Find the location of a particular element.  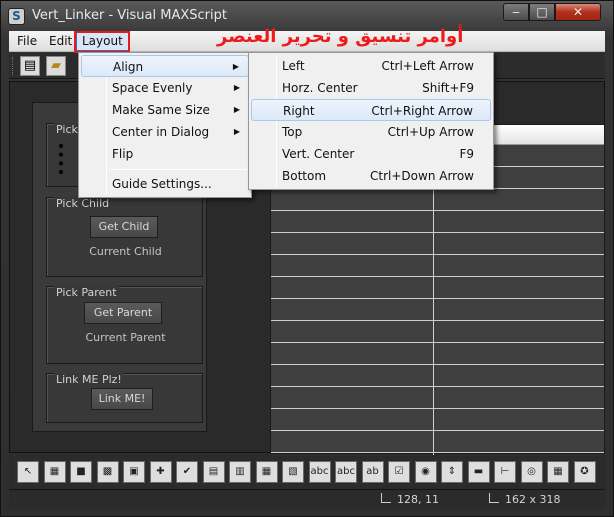

menu-item-align-right: Right Ctrl+Right Arrow is located at coordinates (371, 110).